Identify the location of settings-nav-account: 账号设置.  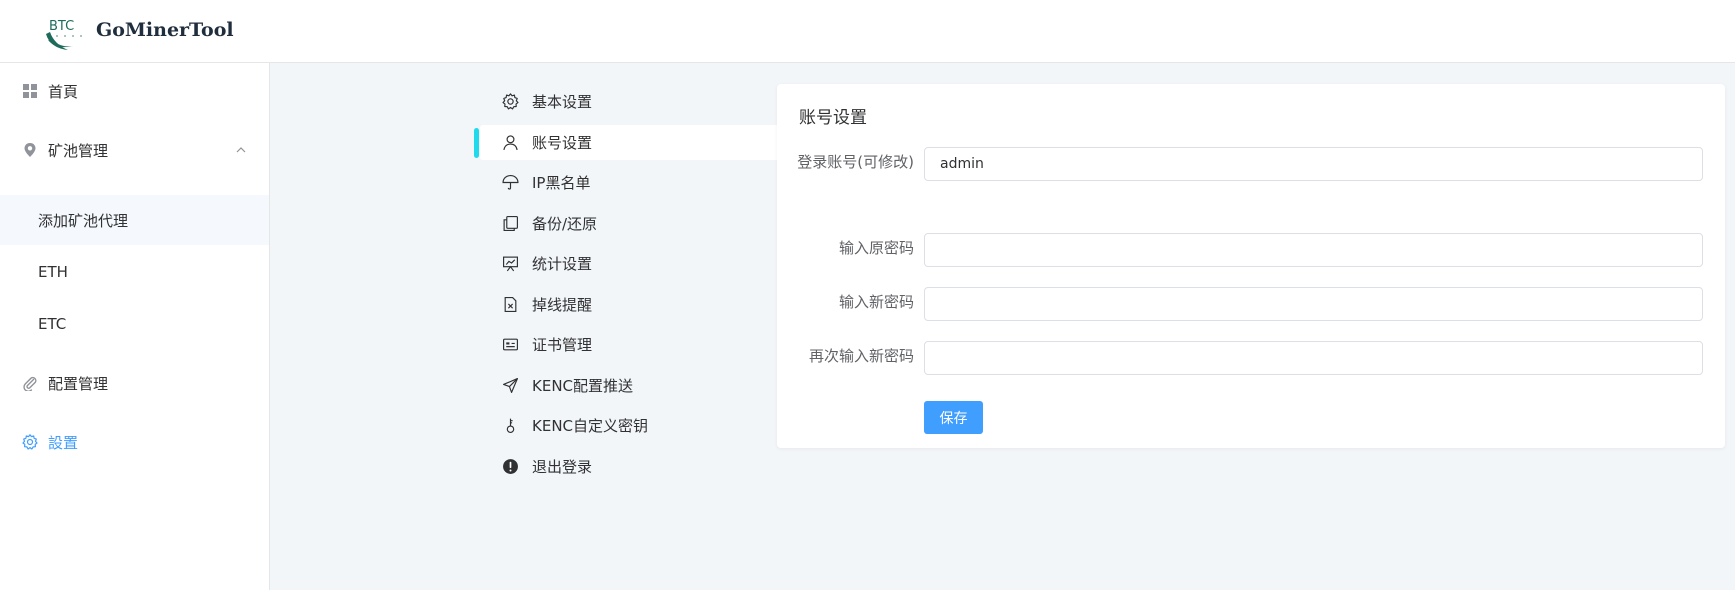
(629, 142).